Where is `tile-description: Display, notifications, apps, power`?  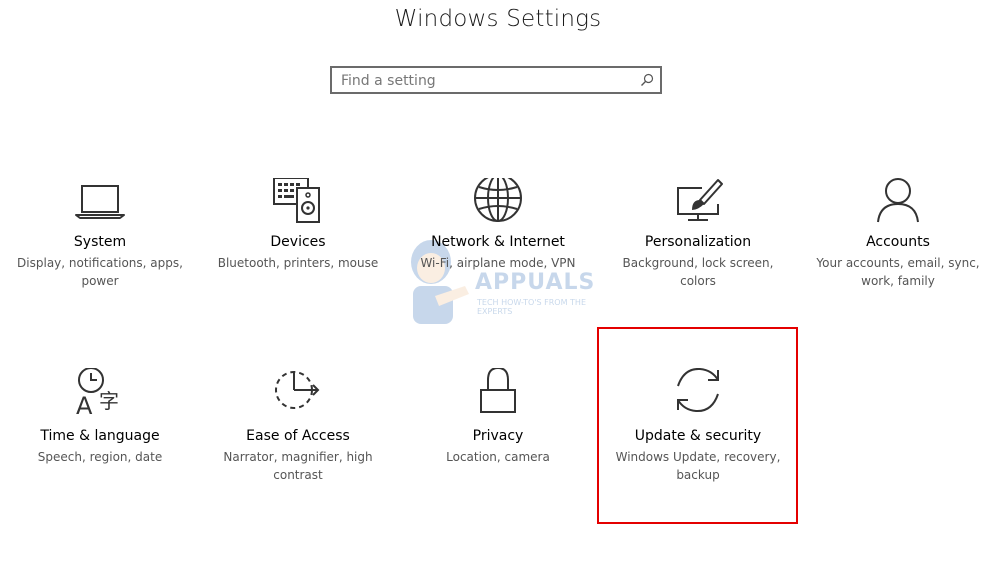
tile-description: Display, notifications, apps, power is located at coordinates (100, 272).